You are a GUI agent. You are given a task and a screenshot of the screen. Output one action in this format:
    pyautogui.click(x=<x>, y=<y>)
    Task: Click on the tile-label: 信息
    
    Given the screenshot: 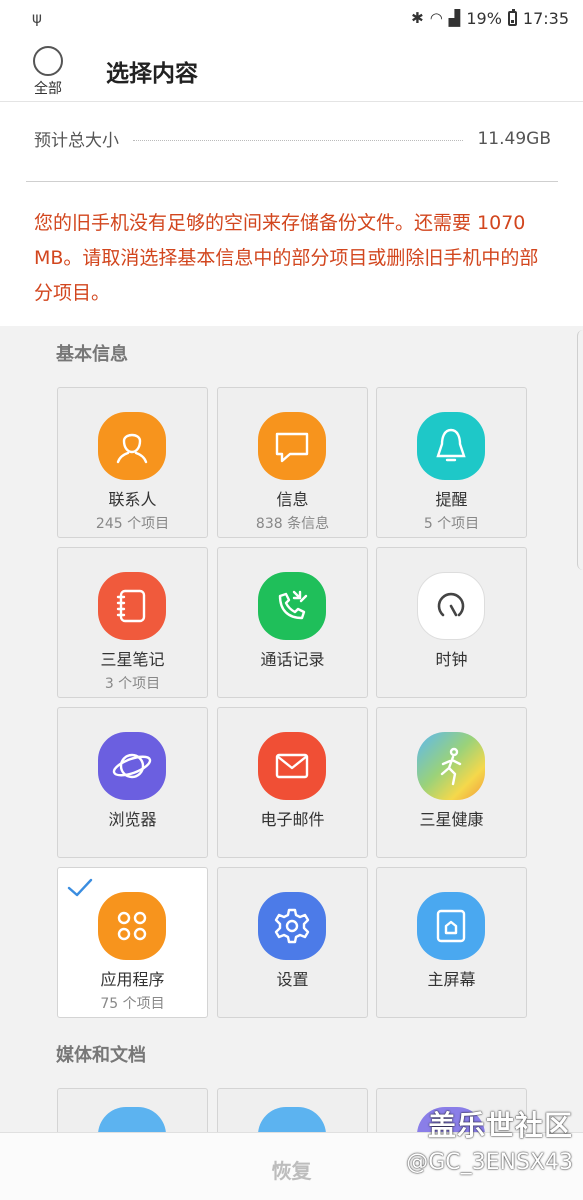 What is the action you would take?
    pyautogui.click(x=292, y=499)
    